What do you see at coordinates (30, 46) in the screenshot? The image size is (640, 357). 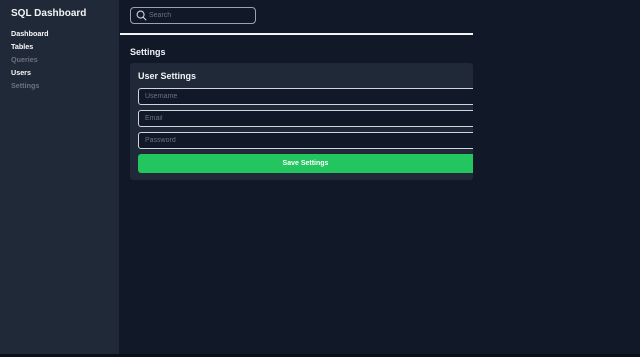 I see `sidebar-item-tables: Tables` at bounding box center [30, 46].